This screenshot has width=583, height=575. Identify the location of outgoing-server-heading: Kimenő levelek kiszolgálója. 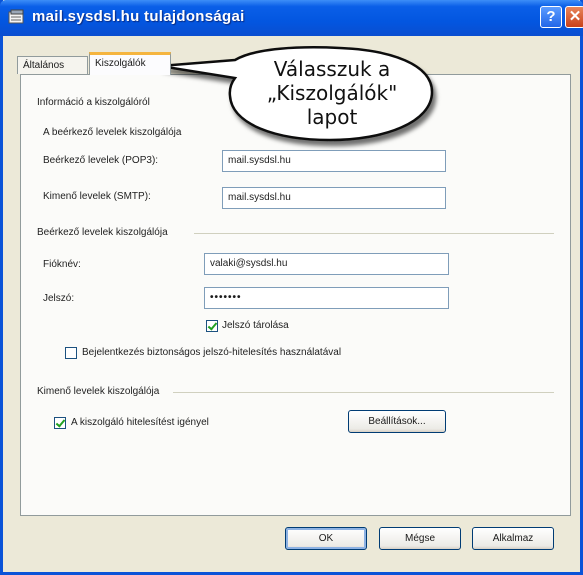
(98, 391).